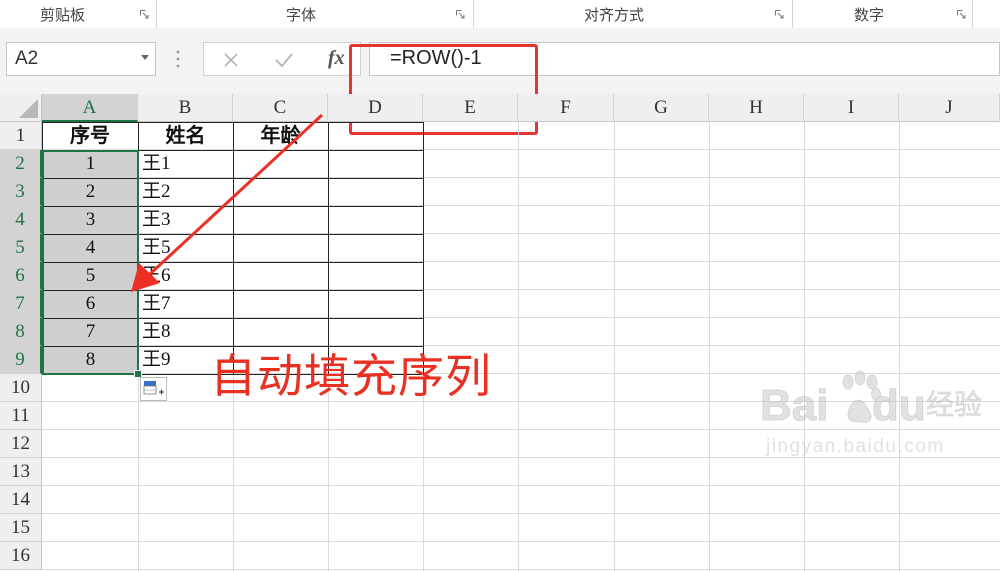 This screenshot has width=1000, height=571. What do you see at coordinates (21, 388) in the screenshot?
I see `row-header-10: 10` at bounding box center [21, 388].